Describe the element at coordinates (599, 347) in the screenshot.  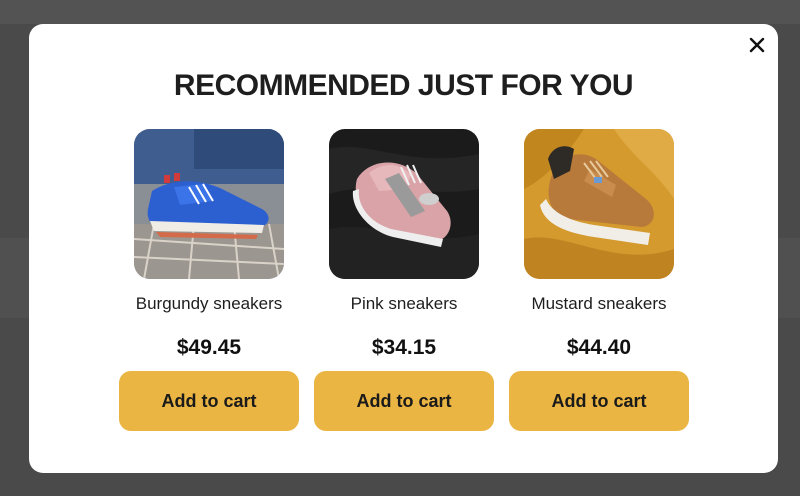
I see `product-price: $44.40` at that location.